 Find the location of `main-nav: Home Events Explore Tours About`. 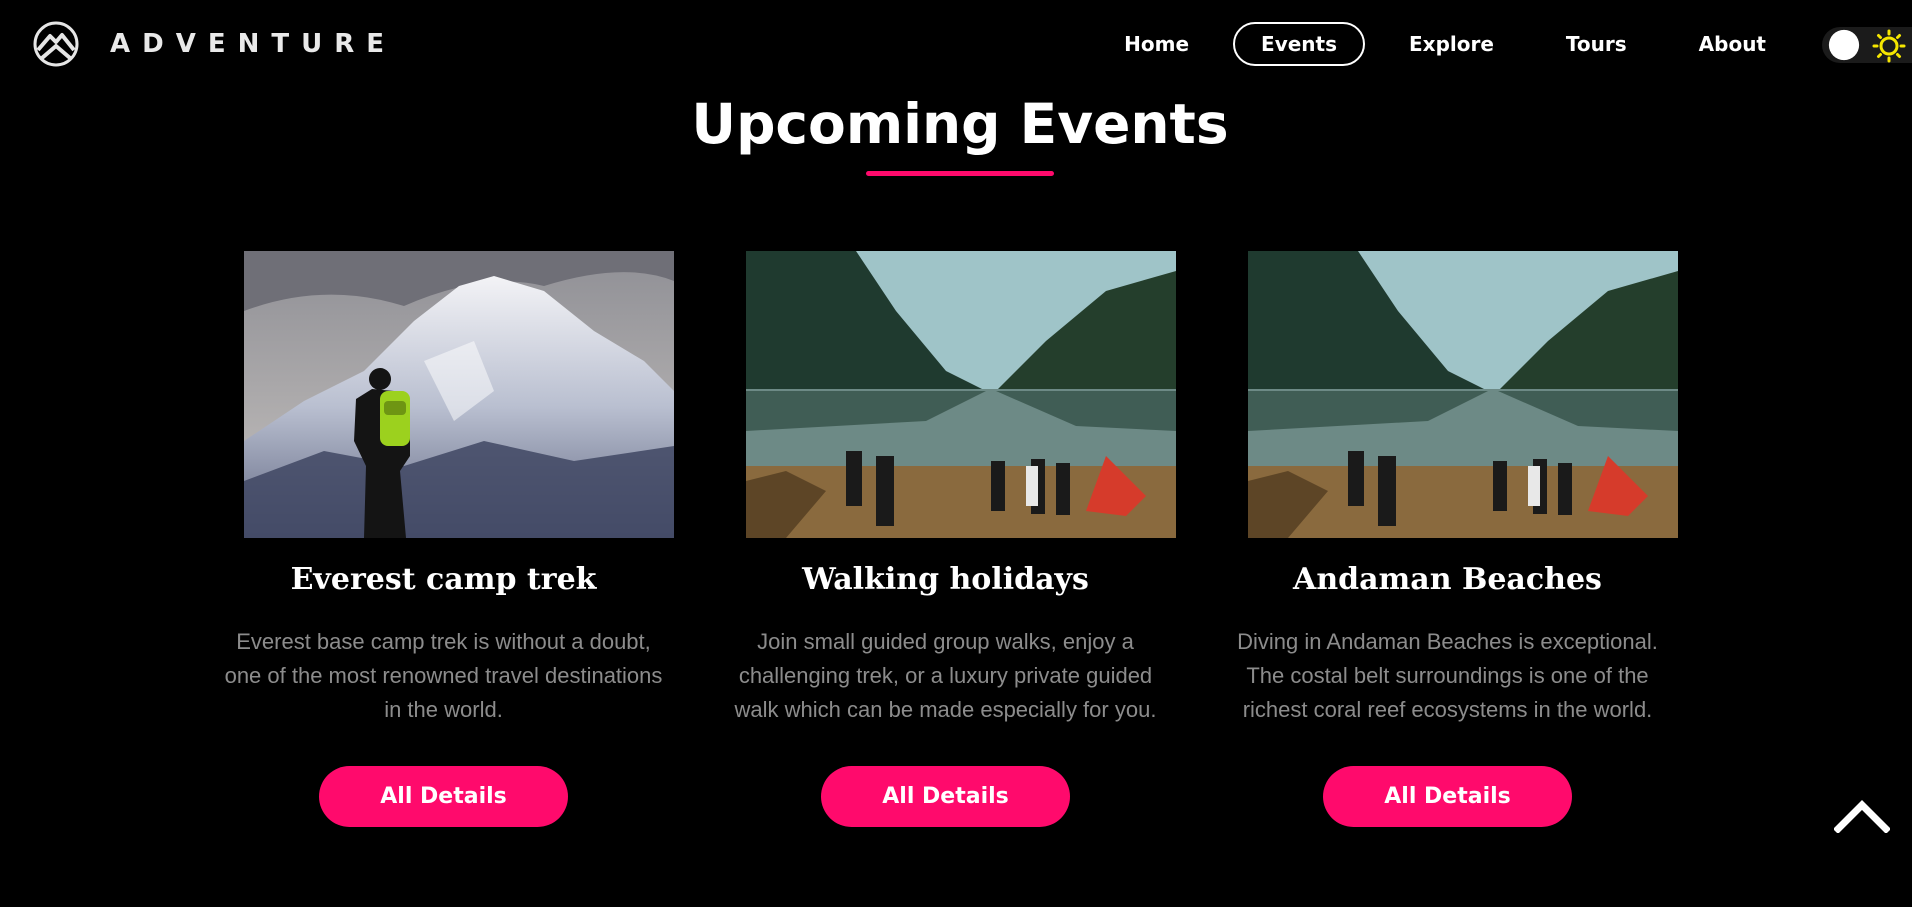

main-nav: Home Events Explore Tours About is located at coordinates (1437, 44).